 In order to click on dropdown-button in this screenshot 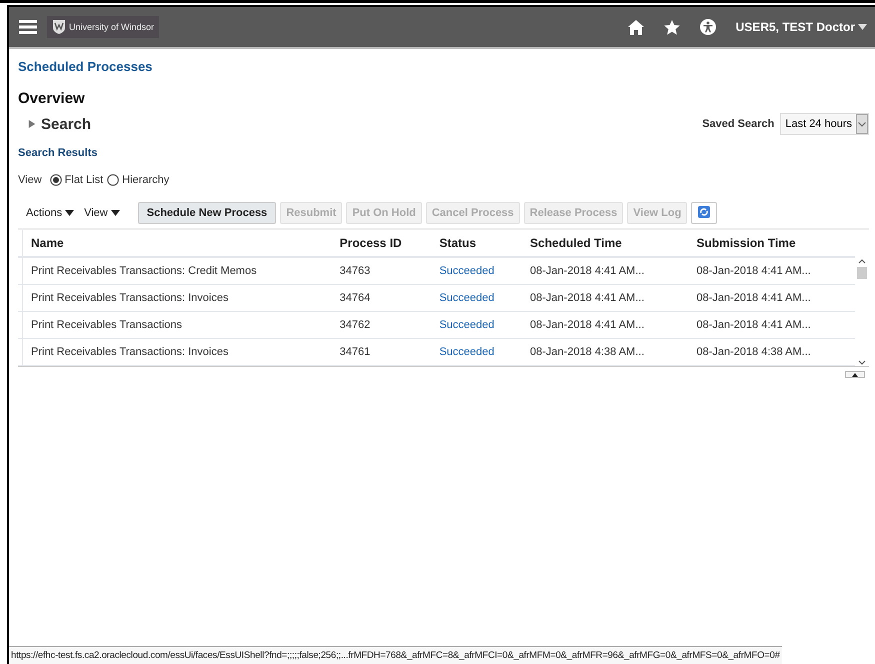, I will do `click(862, 124)`.